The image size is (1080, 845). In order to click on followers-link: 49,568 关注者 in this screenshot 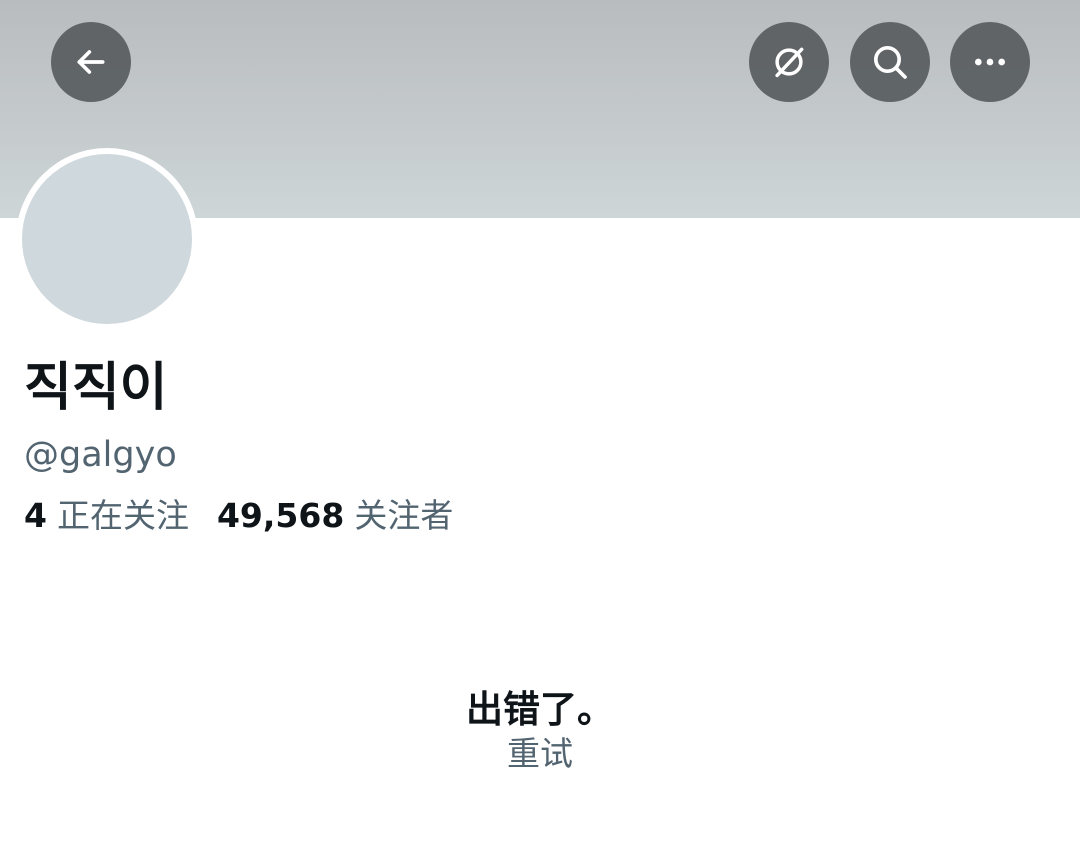, I will do `click(335, 516)`.